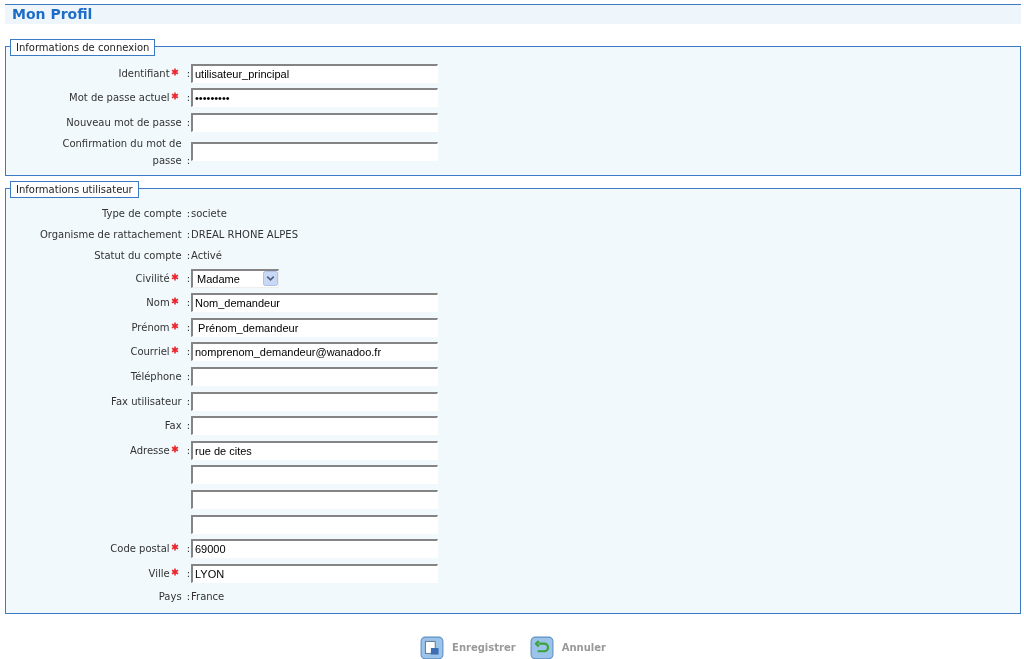 The image size is (1024, 659). Describe the element at coordinates (314, 549) in the screenshot. I see `text-field: 69000` at that location.